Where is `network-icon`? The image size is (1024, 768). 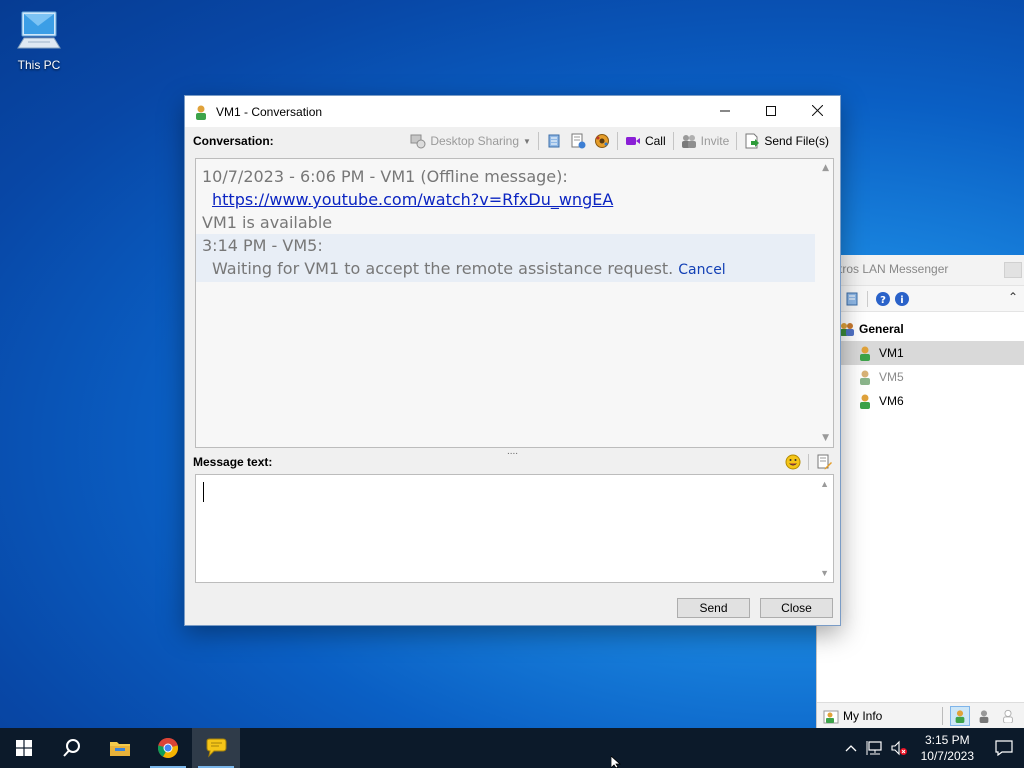 network-icon is located at coordinates (875, 748).